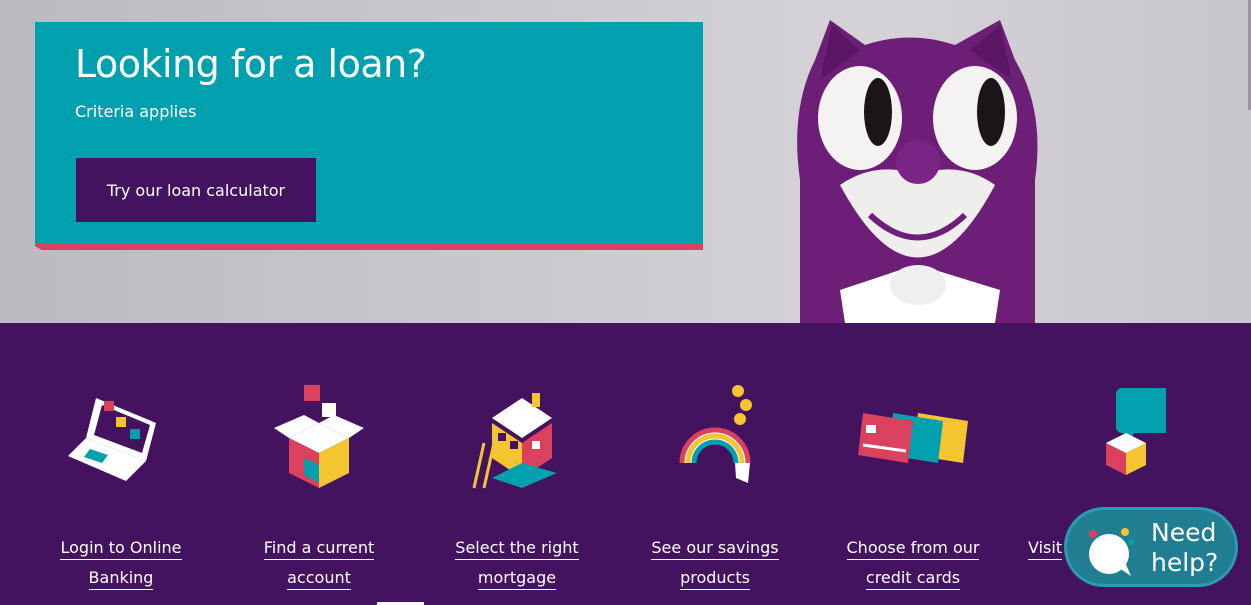 This screenshot has height=605, width=1251. What do you see at coordinates (715, 434) in the screenshot?
I see `rainbow-piggybank-icon` at bounding box center [715, 434].